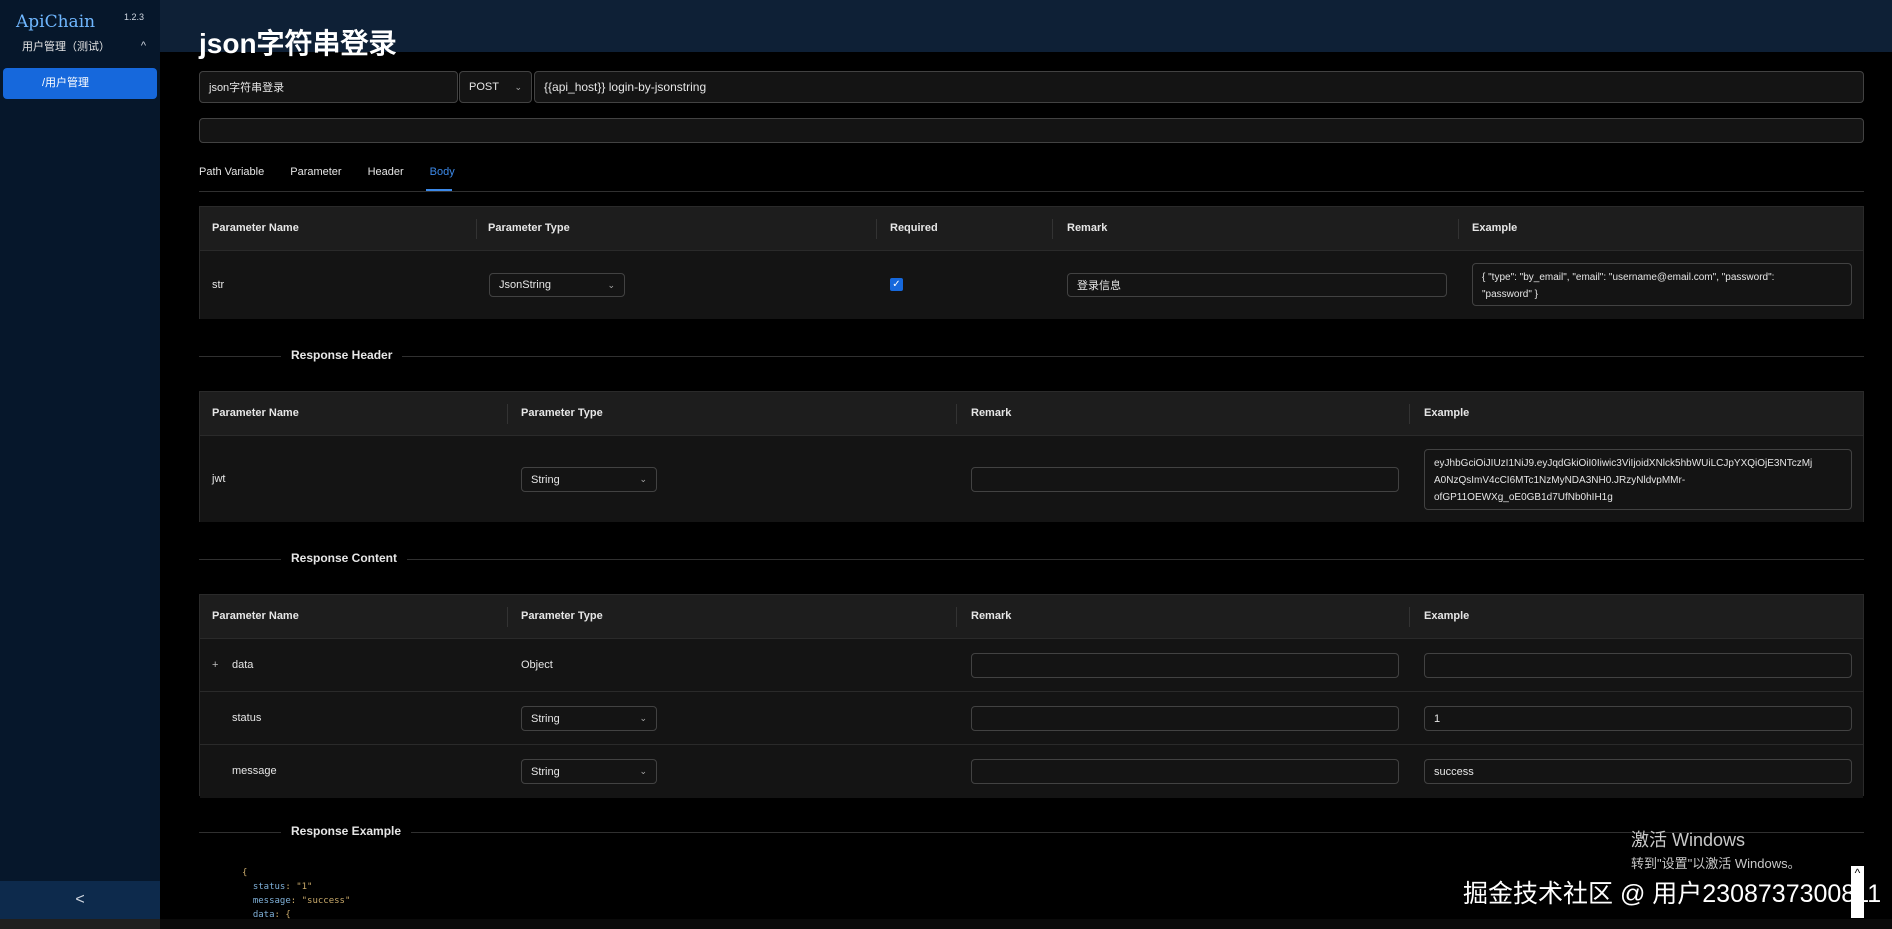 Image resolution: width=1892 pixels, height=929 pixels. What do you see at coordinates (442, 172) in the screenshot?
I see `tab-body: Body` at bounding box center [442, 172].